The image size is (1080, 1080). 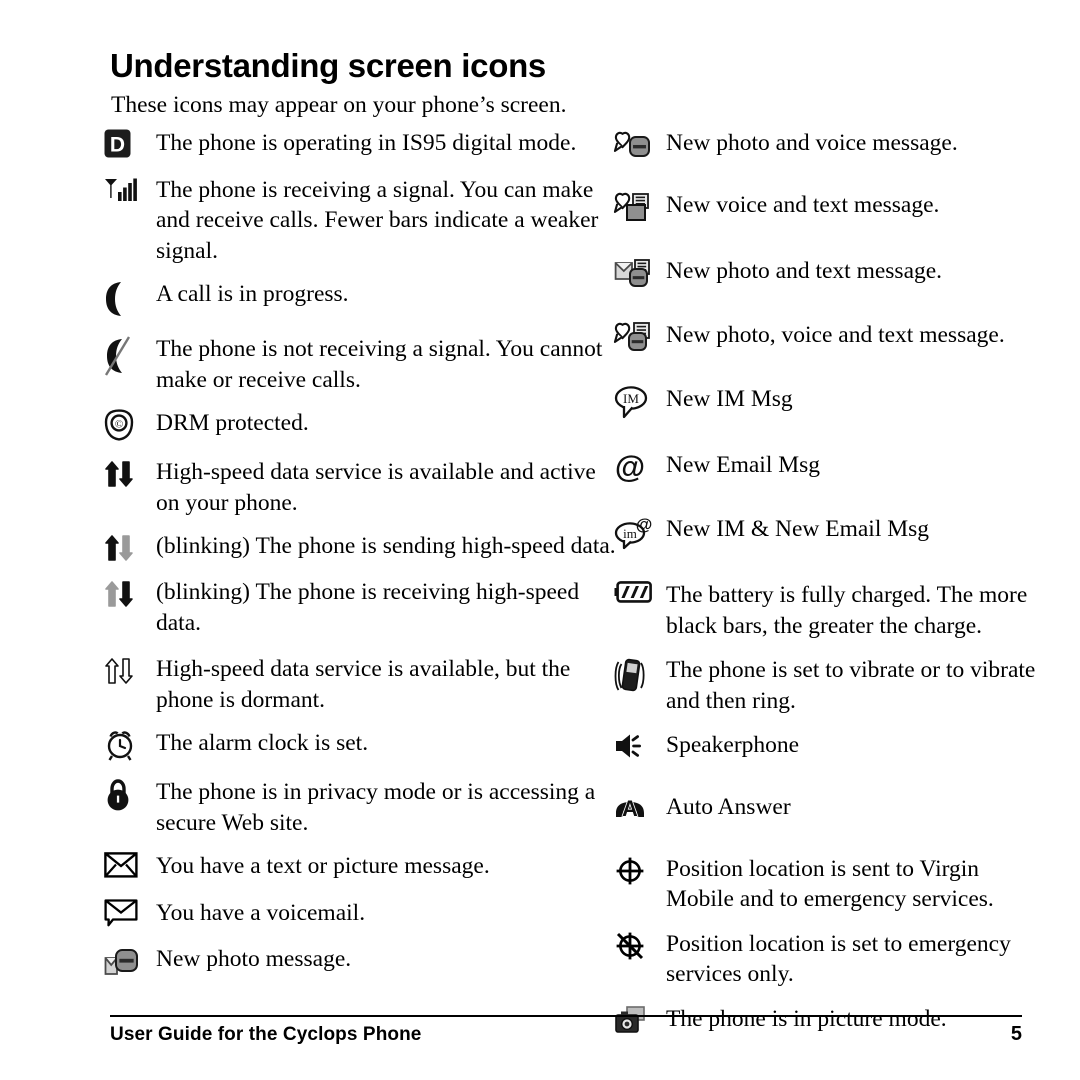 What do you see at coordinates (130, 424) in the screenshot?
I see `drm-protected-icon: ©` at bounding box center [130, 424].